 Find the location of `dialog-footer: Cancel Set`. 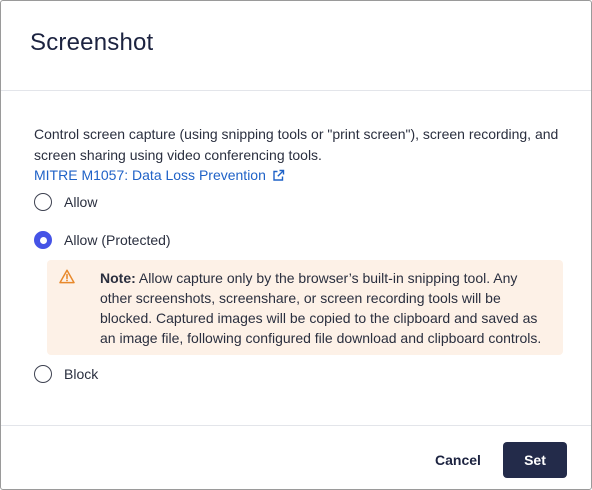

dialog-footer: Cancel Set is located at coordinates (296, 457).